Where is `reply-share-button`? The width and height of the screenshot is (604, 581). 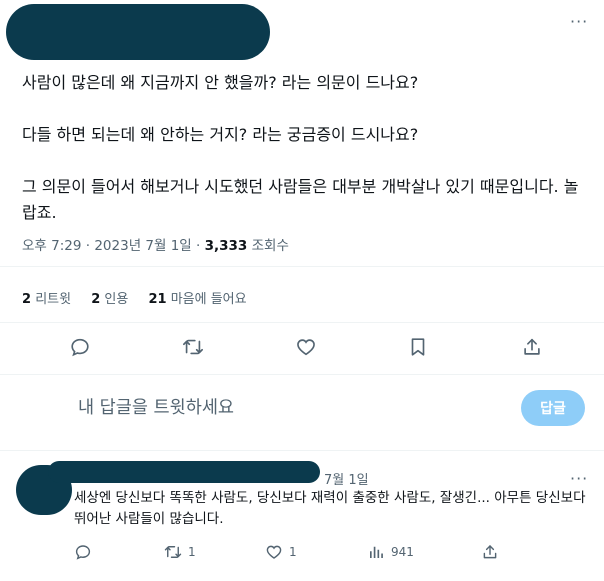
reply-share-button is located at coordinates (490, 552).